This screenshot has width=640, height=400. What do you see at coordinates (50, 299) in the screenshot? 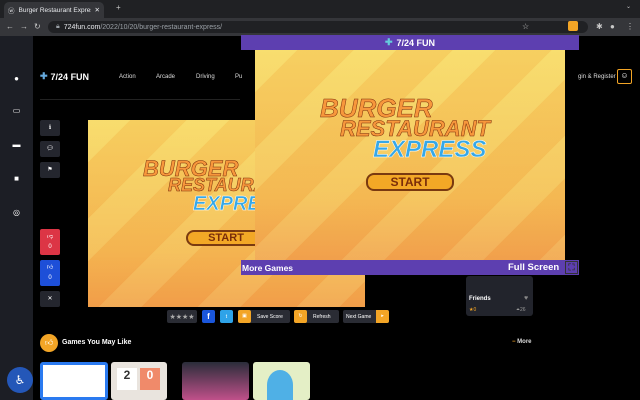
I see `fullscreen-toggle-button: ✕` at bounding box center [50, 299].